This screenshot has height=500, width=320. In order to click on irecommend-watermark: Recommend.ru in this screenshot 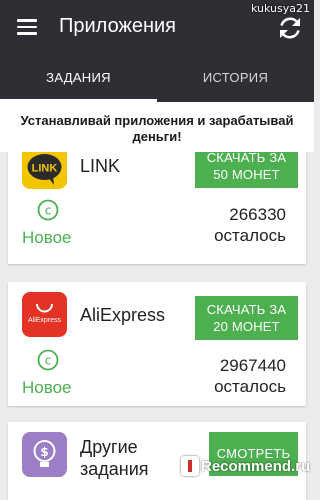, I will do `click(245, 466)`.